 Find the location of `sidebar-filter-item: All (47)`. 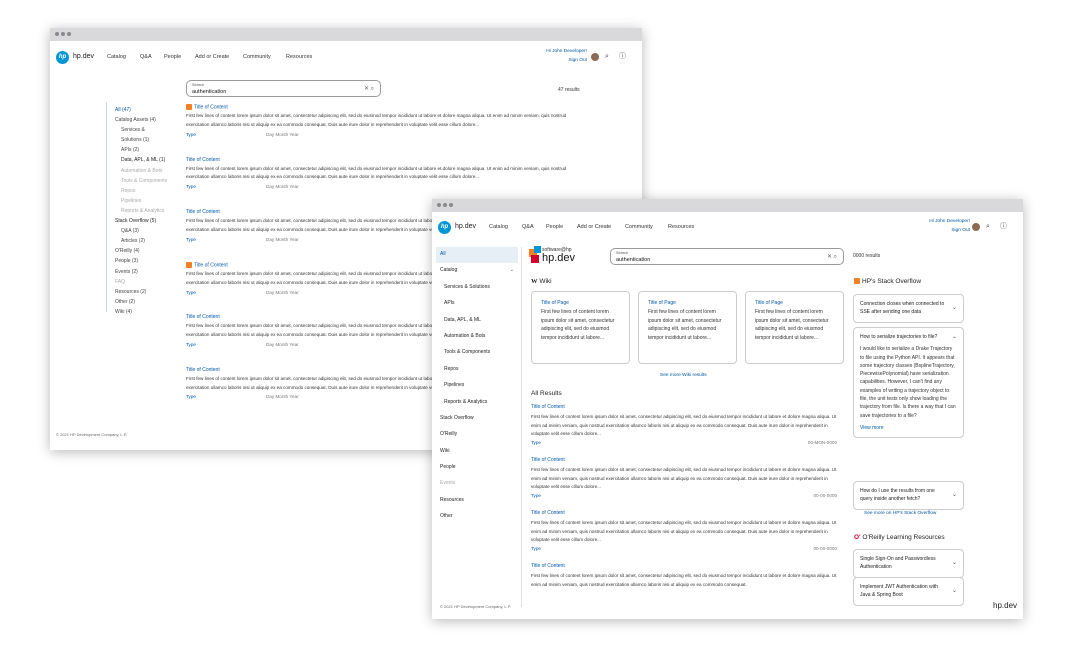

sidebar-filter-item: All (47) is located at coordinates (149, 110).